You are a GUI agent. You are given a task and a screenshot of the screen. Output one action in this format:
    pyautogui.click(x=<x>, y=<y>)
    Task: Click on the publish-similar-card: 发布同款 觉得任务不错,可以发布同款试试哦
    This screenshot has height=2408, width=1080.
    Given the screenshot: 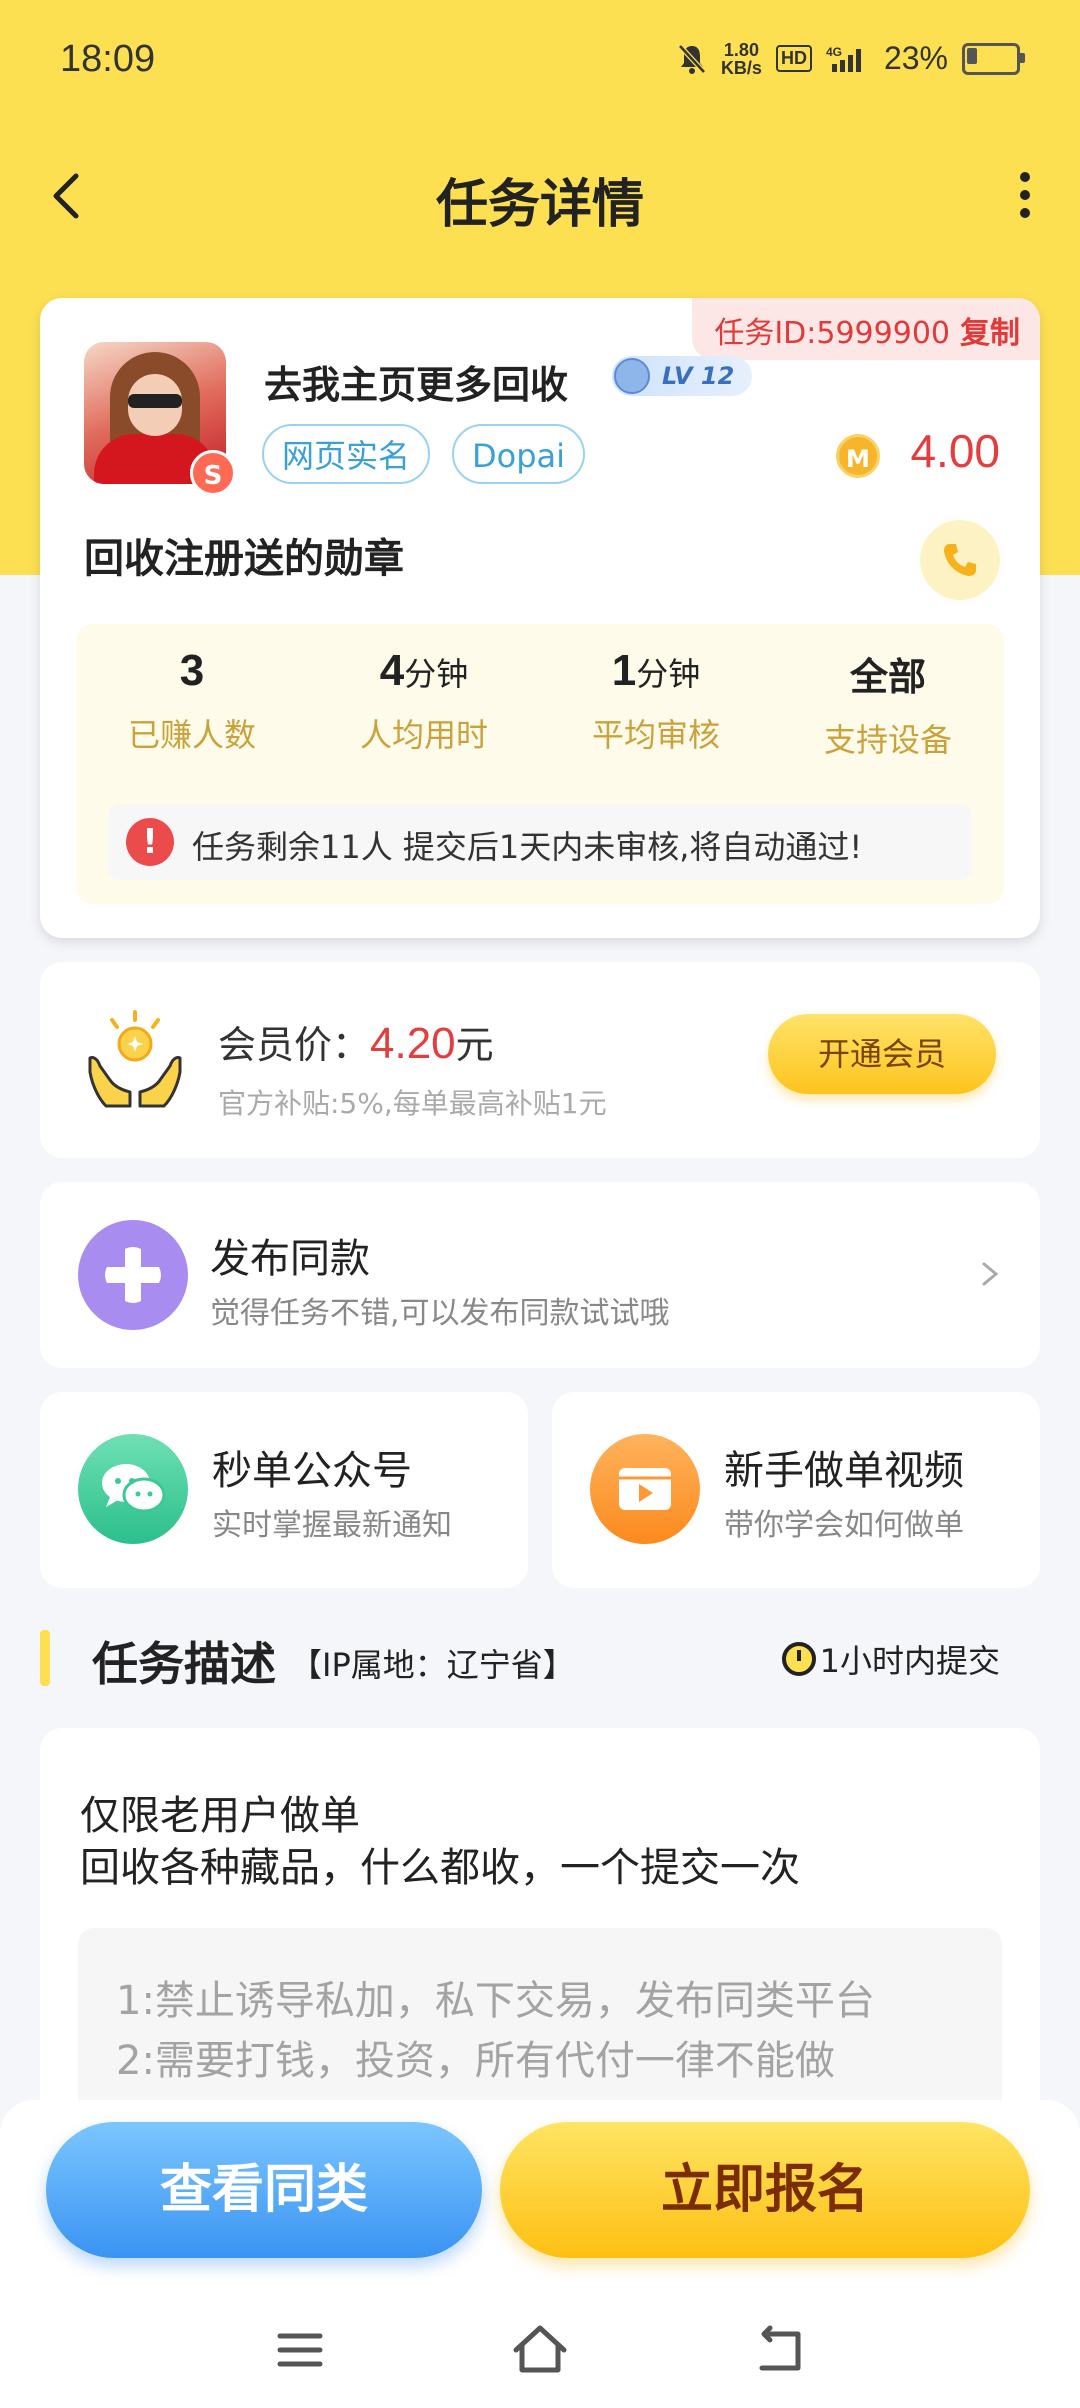 What is the action you would take?
    pyautogui.click(x=540, y=1275)
    